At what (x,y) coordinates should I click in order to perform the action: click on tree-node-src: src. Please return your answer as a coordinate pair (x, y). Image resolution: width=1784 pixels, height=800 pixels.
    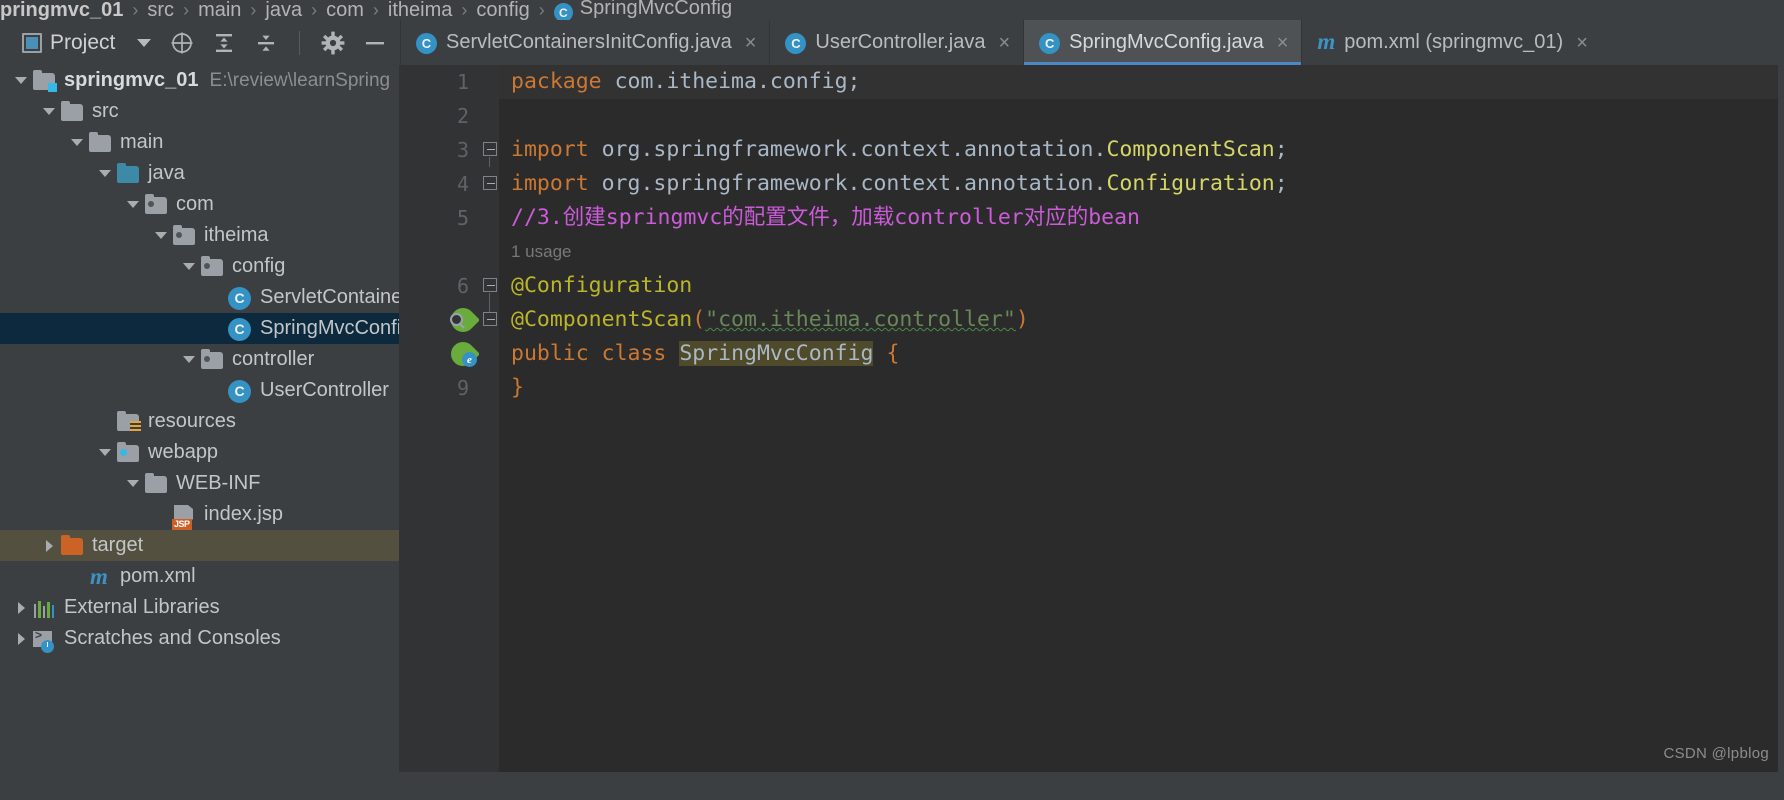
    Looking at the image, I should click on (199, 111).